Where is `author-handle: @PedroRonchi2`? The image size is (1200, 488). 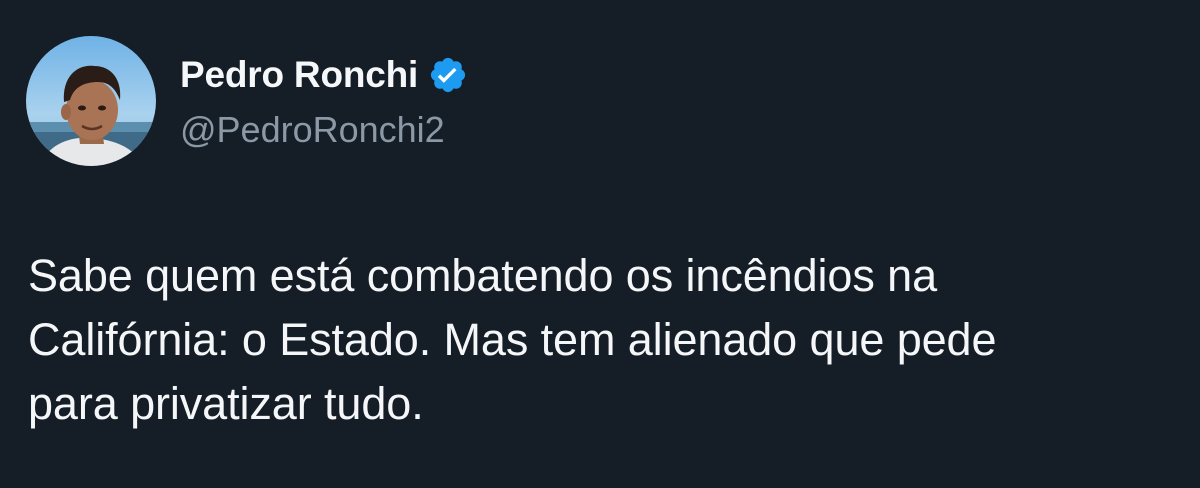
author-handle: @PedroRonchi2 is located at coordinates (312, 130).